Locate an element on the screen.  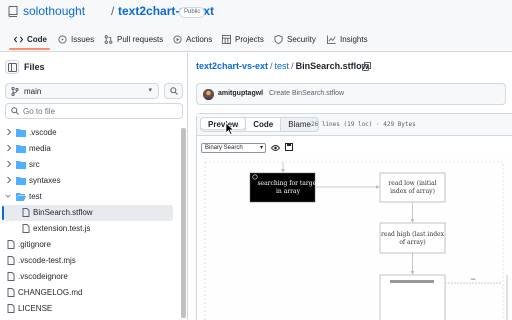
flow-node-read-high: read high (last index of array) is located at coordinates (412, 238).